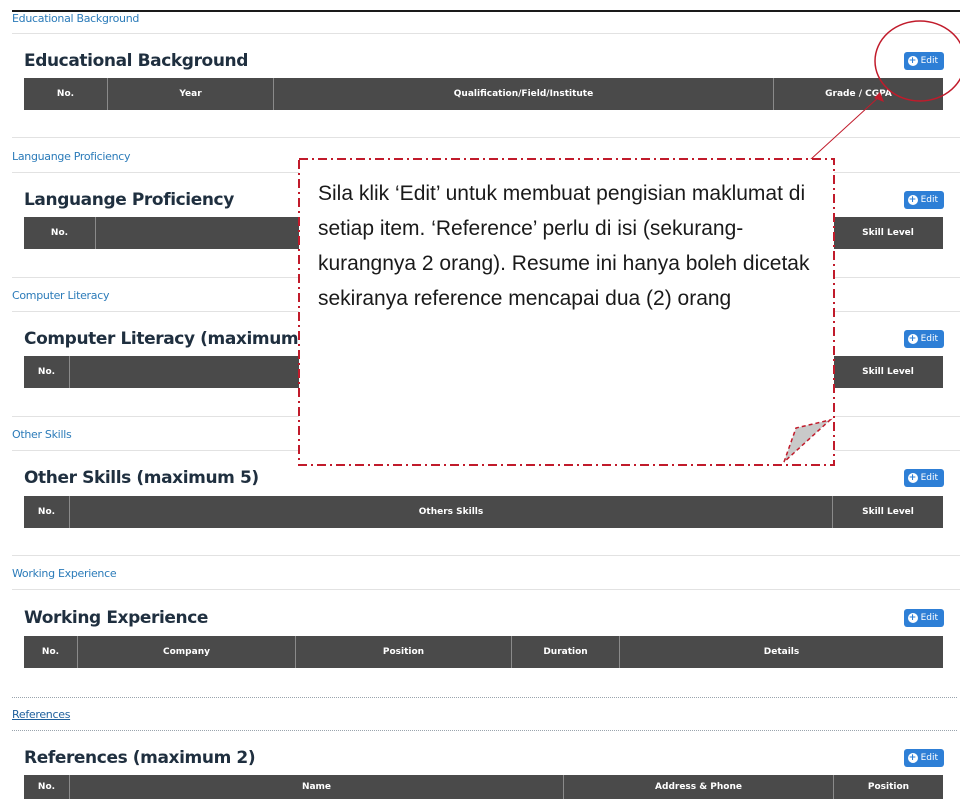 Image resolution: width=960 pixels, height=799 pixels. What do you see at coordinates (699, 787) in the screenshot?
I see `col-address-phone: Address & Phone` at bounding box center [699, 787].